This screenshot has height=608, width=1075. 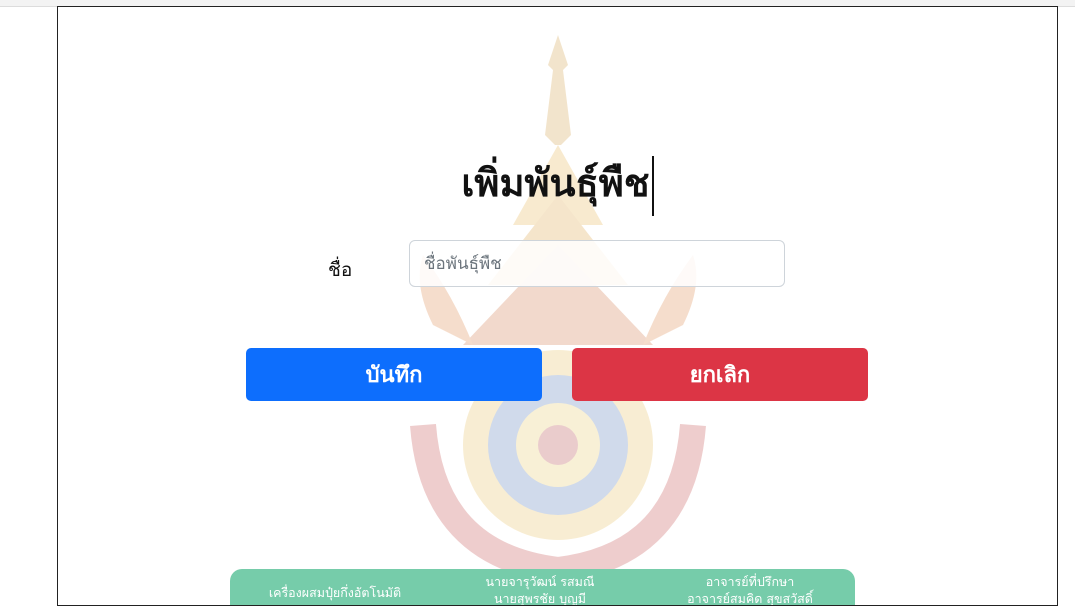 I want to click on author-list: นายจารุวัฒน์ รสมณี นายสุพรชัย บุญมี, so click(x=540, y=589).